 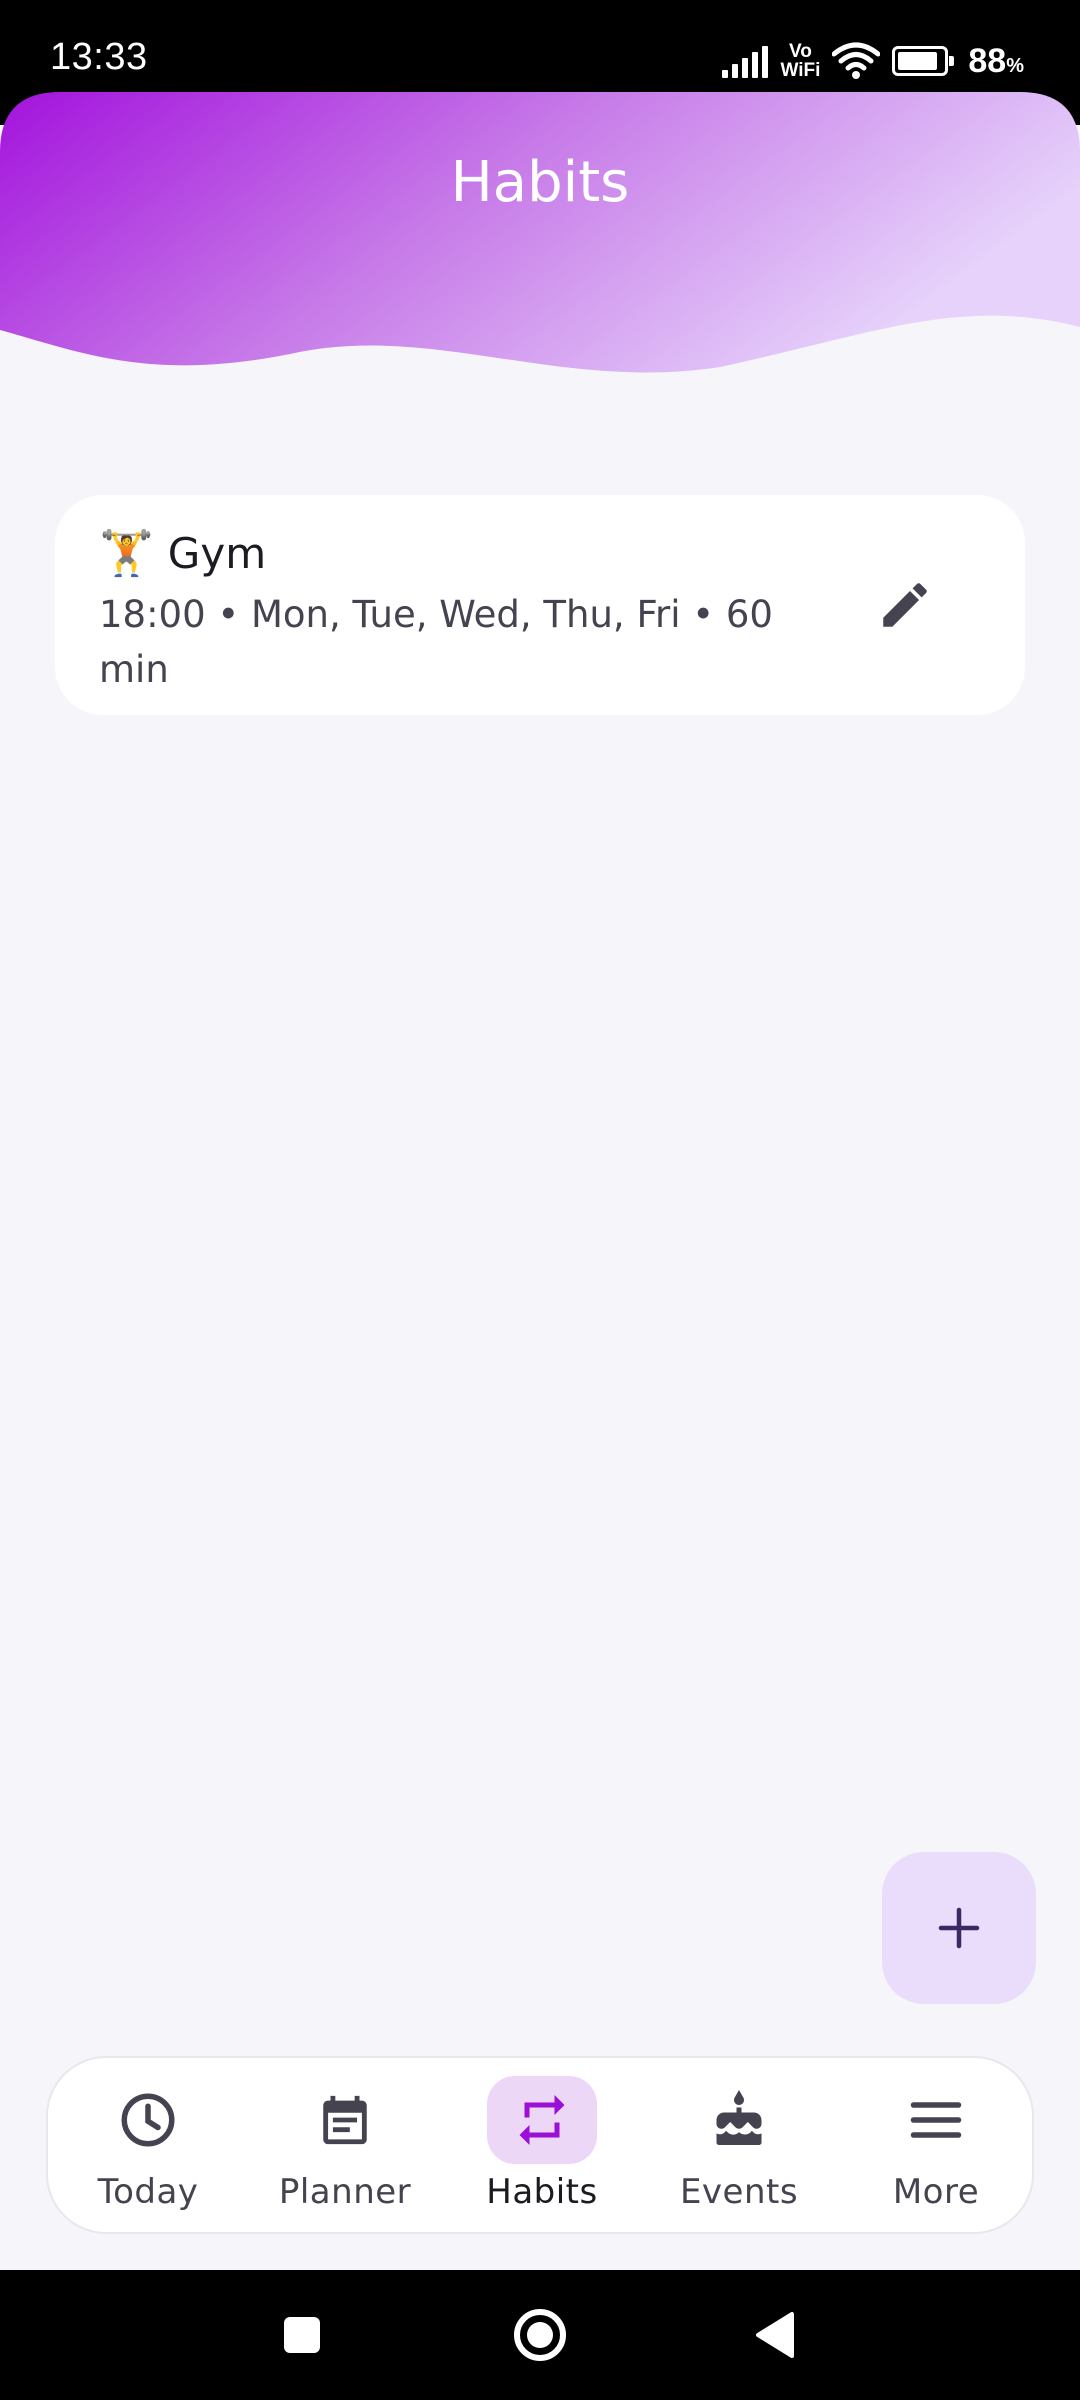 I want to click on plus-icon, so click(x=959, y=1928).